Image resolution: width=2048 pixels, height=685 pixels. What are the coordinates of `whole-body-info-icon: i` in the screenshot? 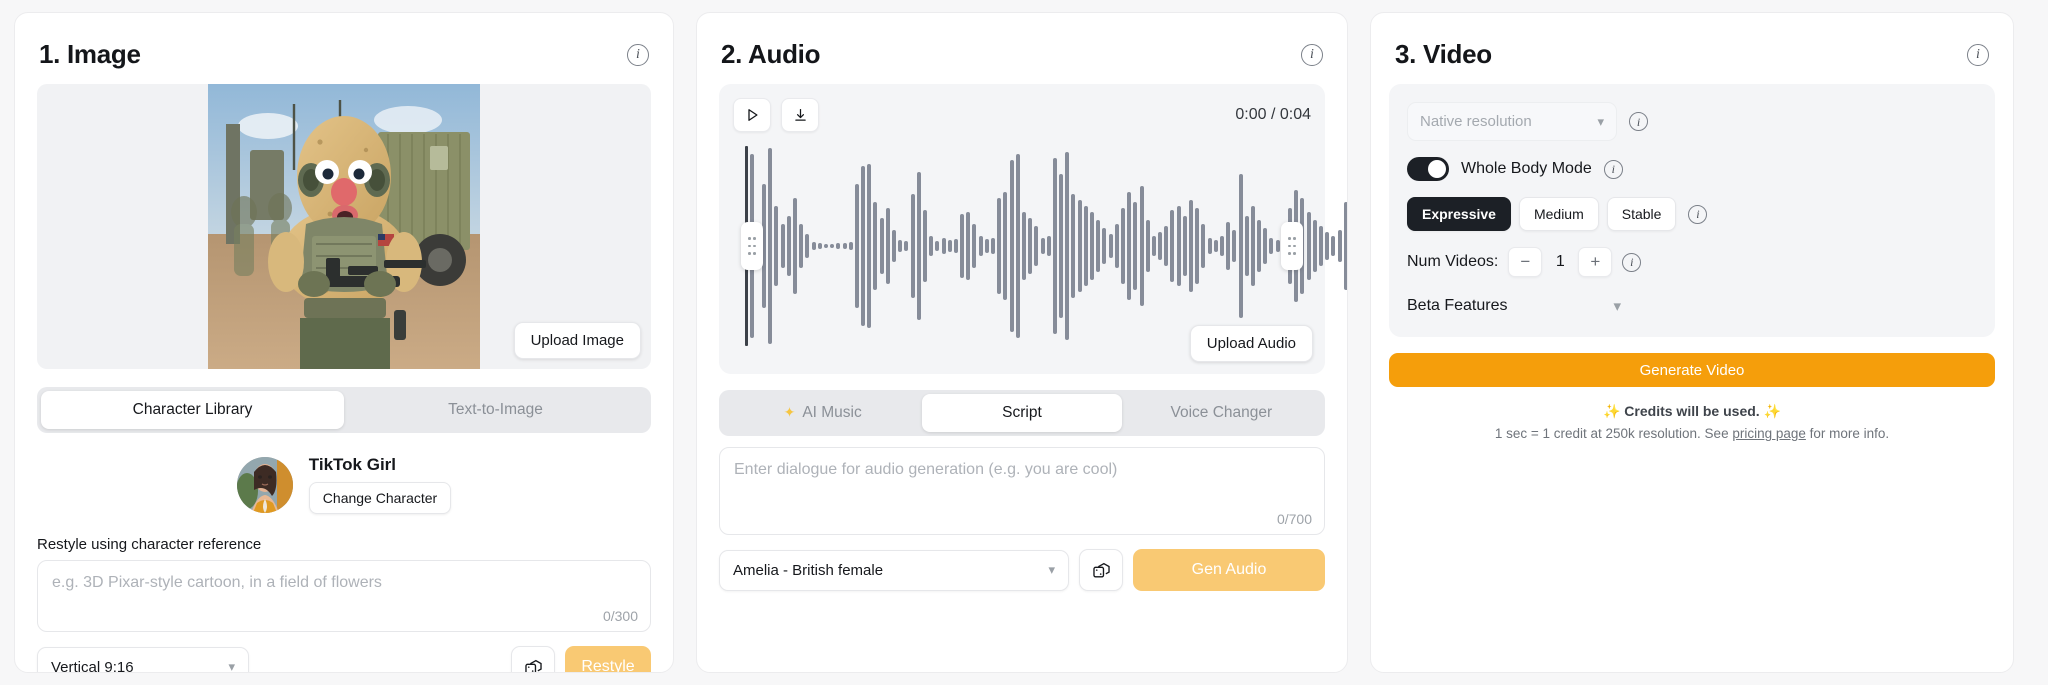 It's located at (1613, 169).